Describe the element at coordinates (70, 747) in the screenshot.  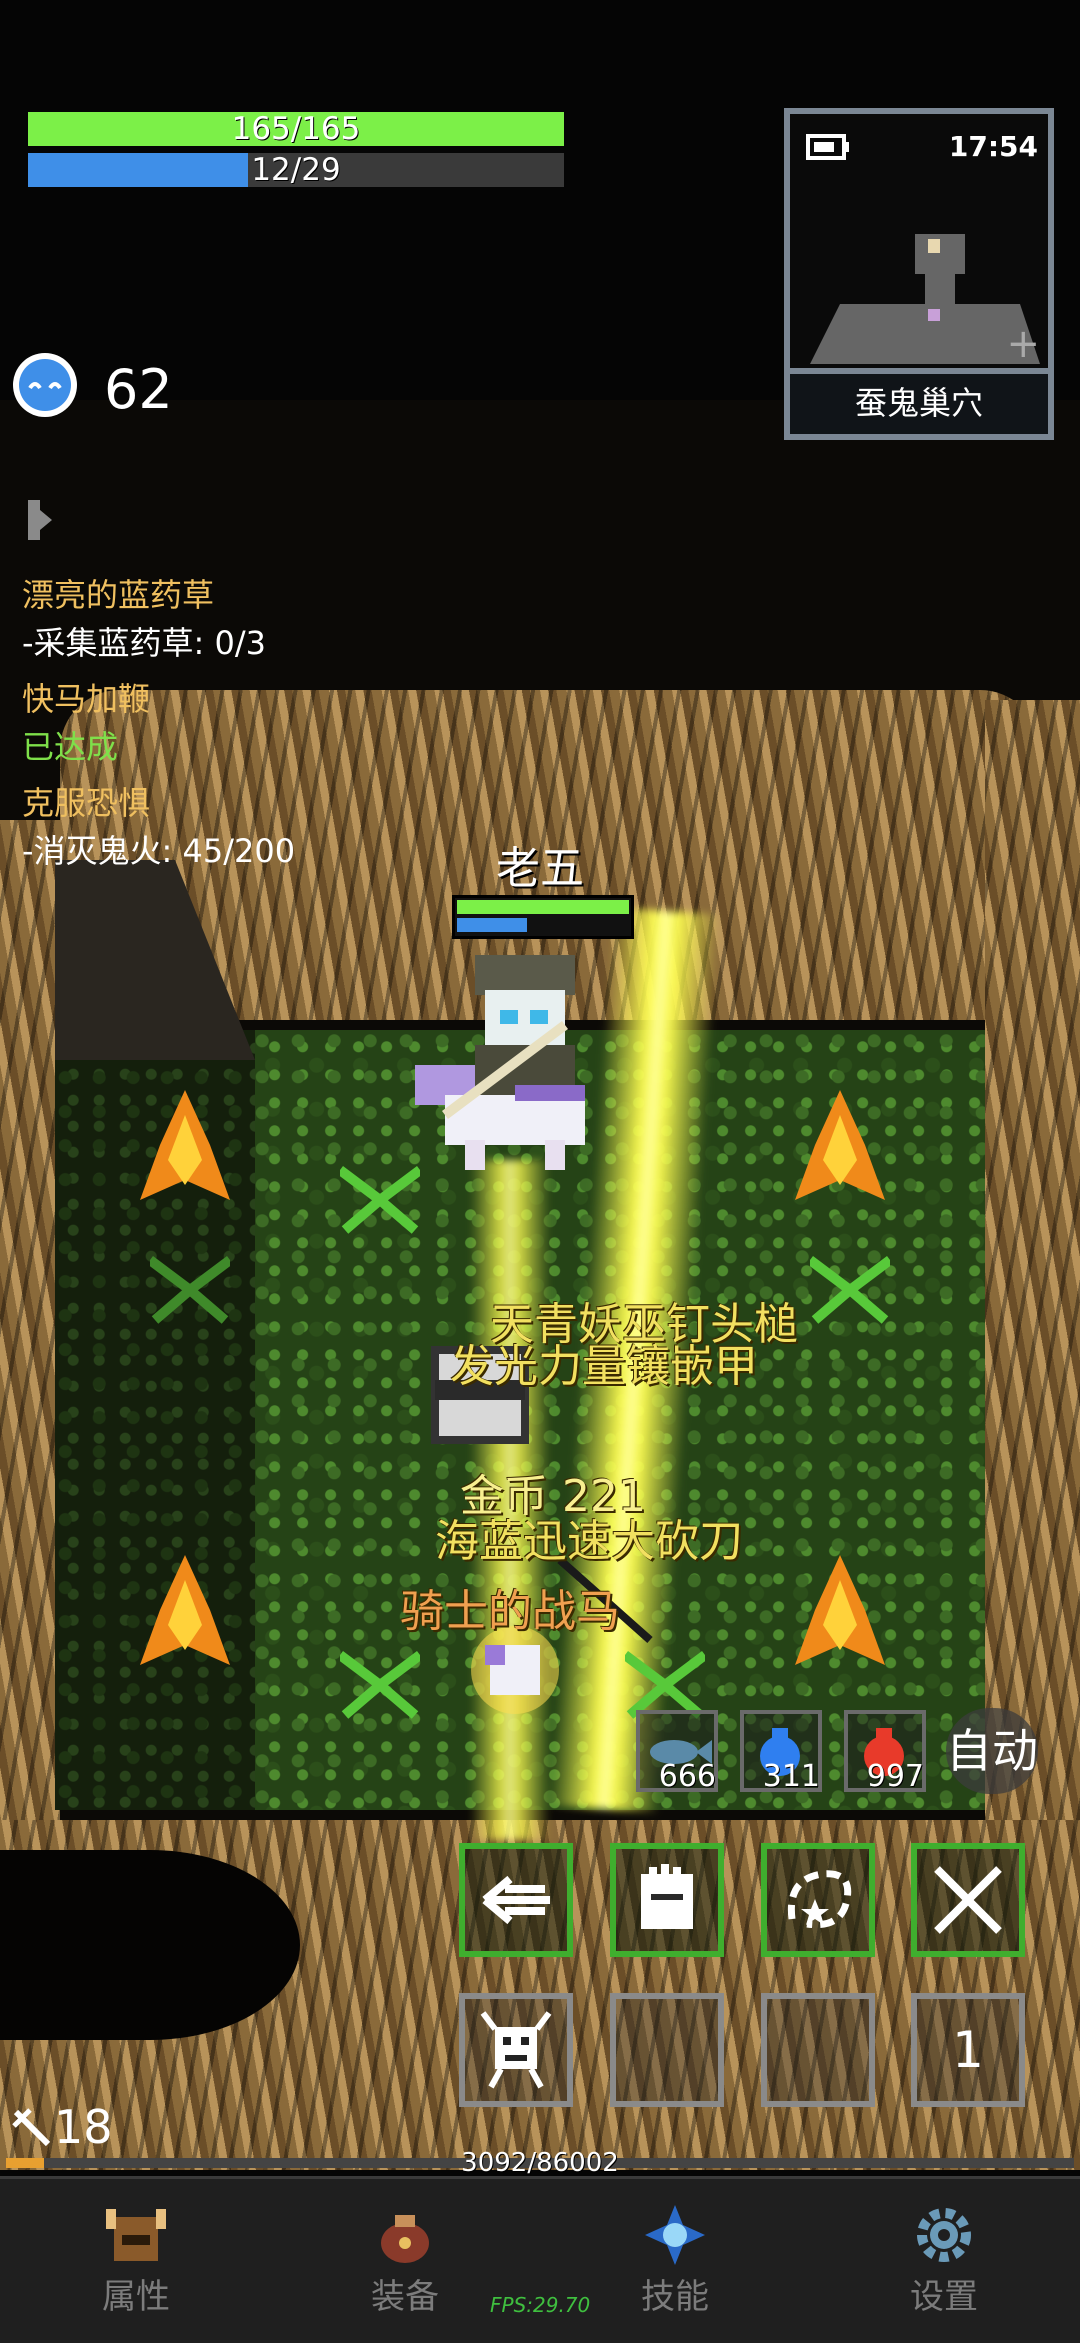
I see `quest-detail: 已达成` at that location.